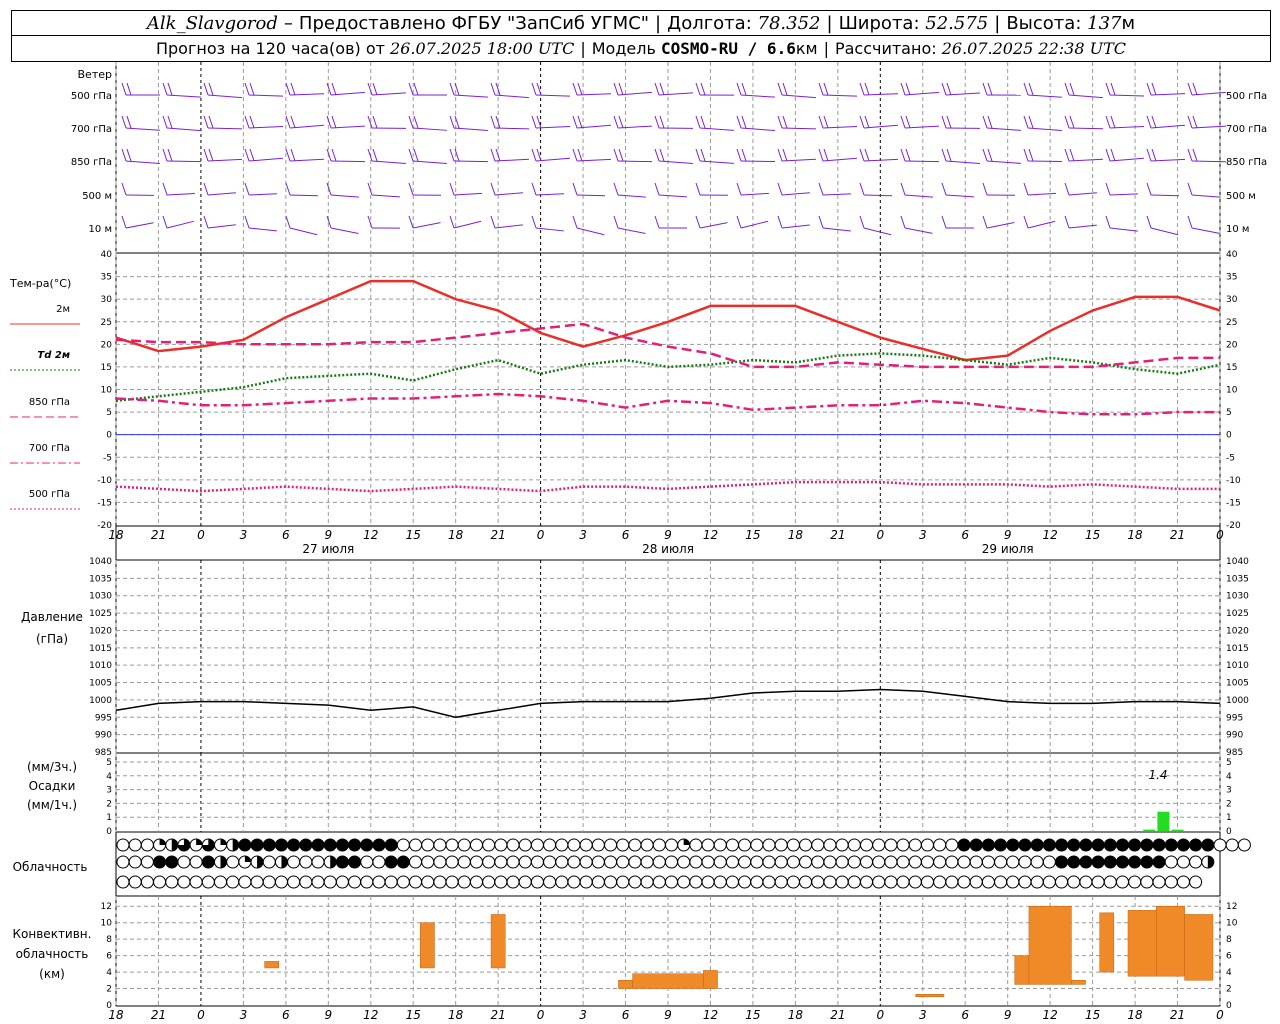 The width and height of the screenshot is (1280, 1024). I want to click on temp-ytick-left: -5, so click(107, 458).